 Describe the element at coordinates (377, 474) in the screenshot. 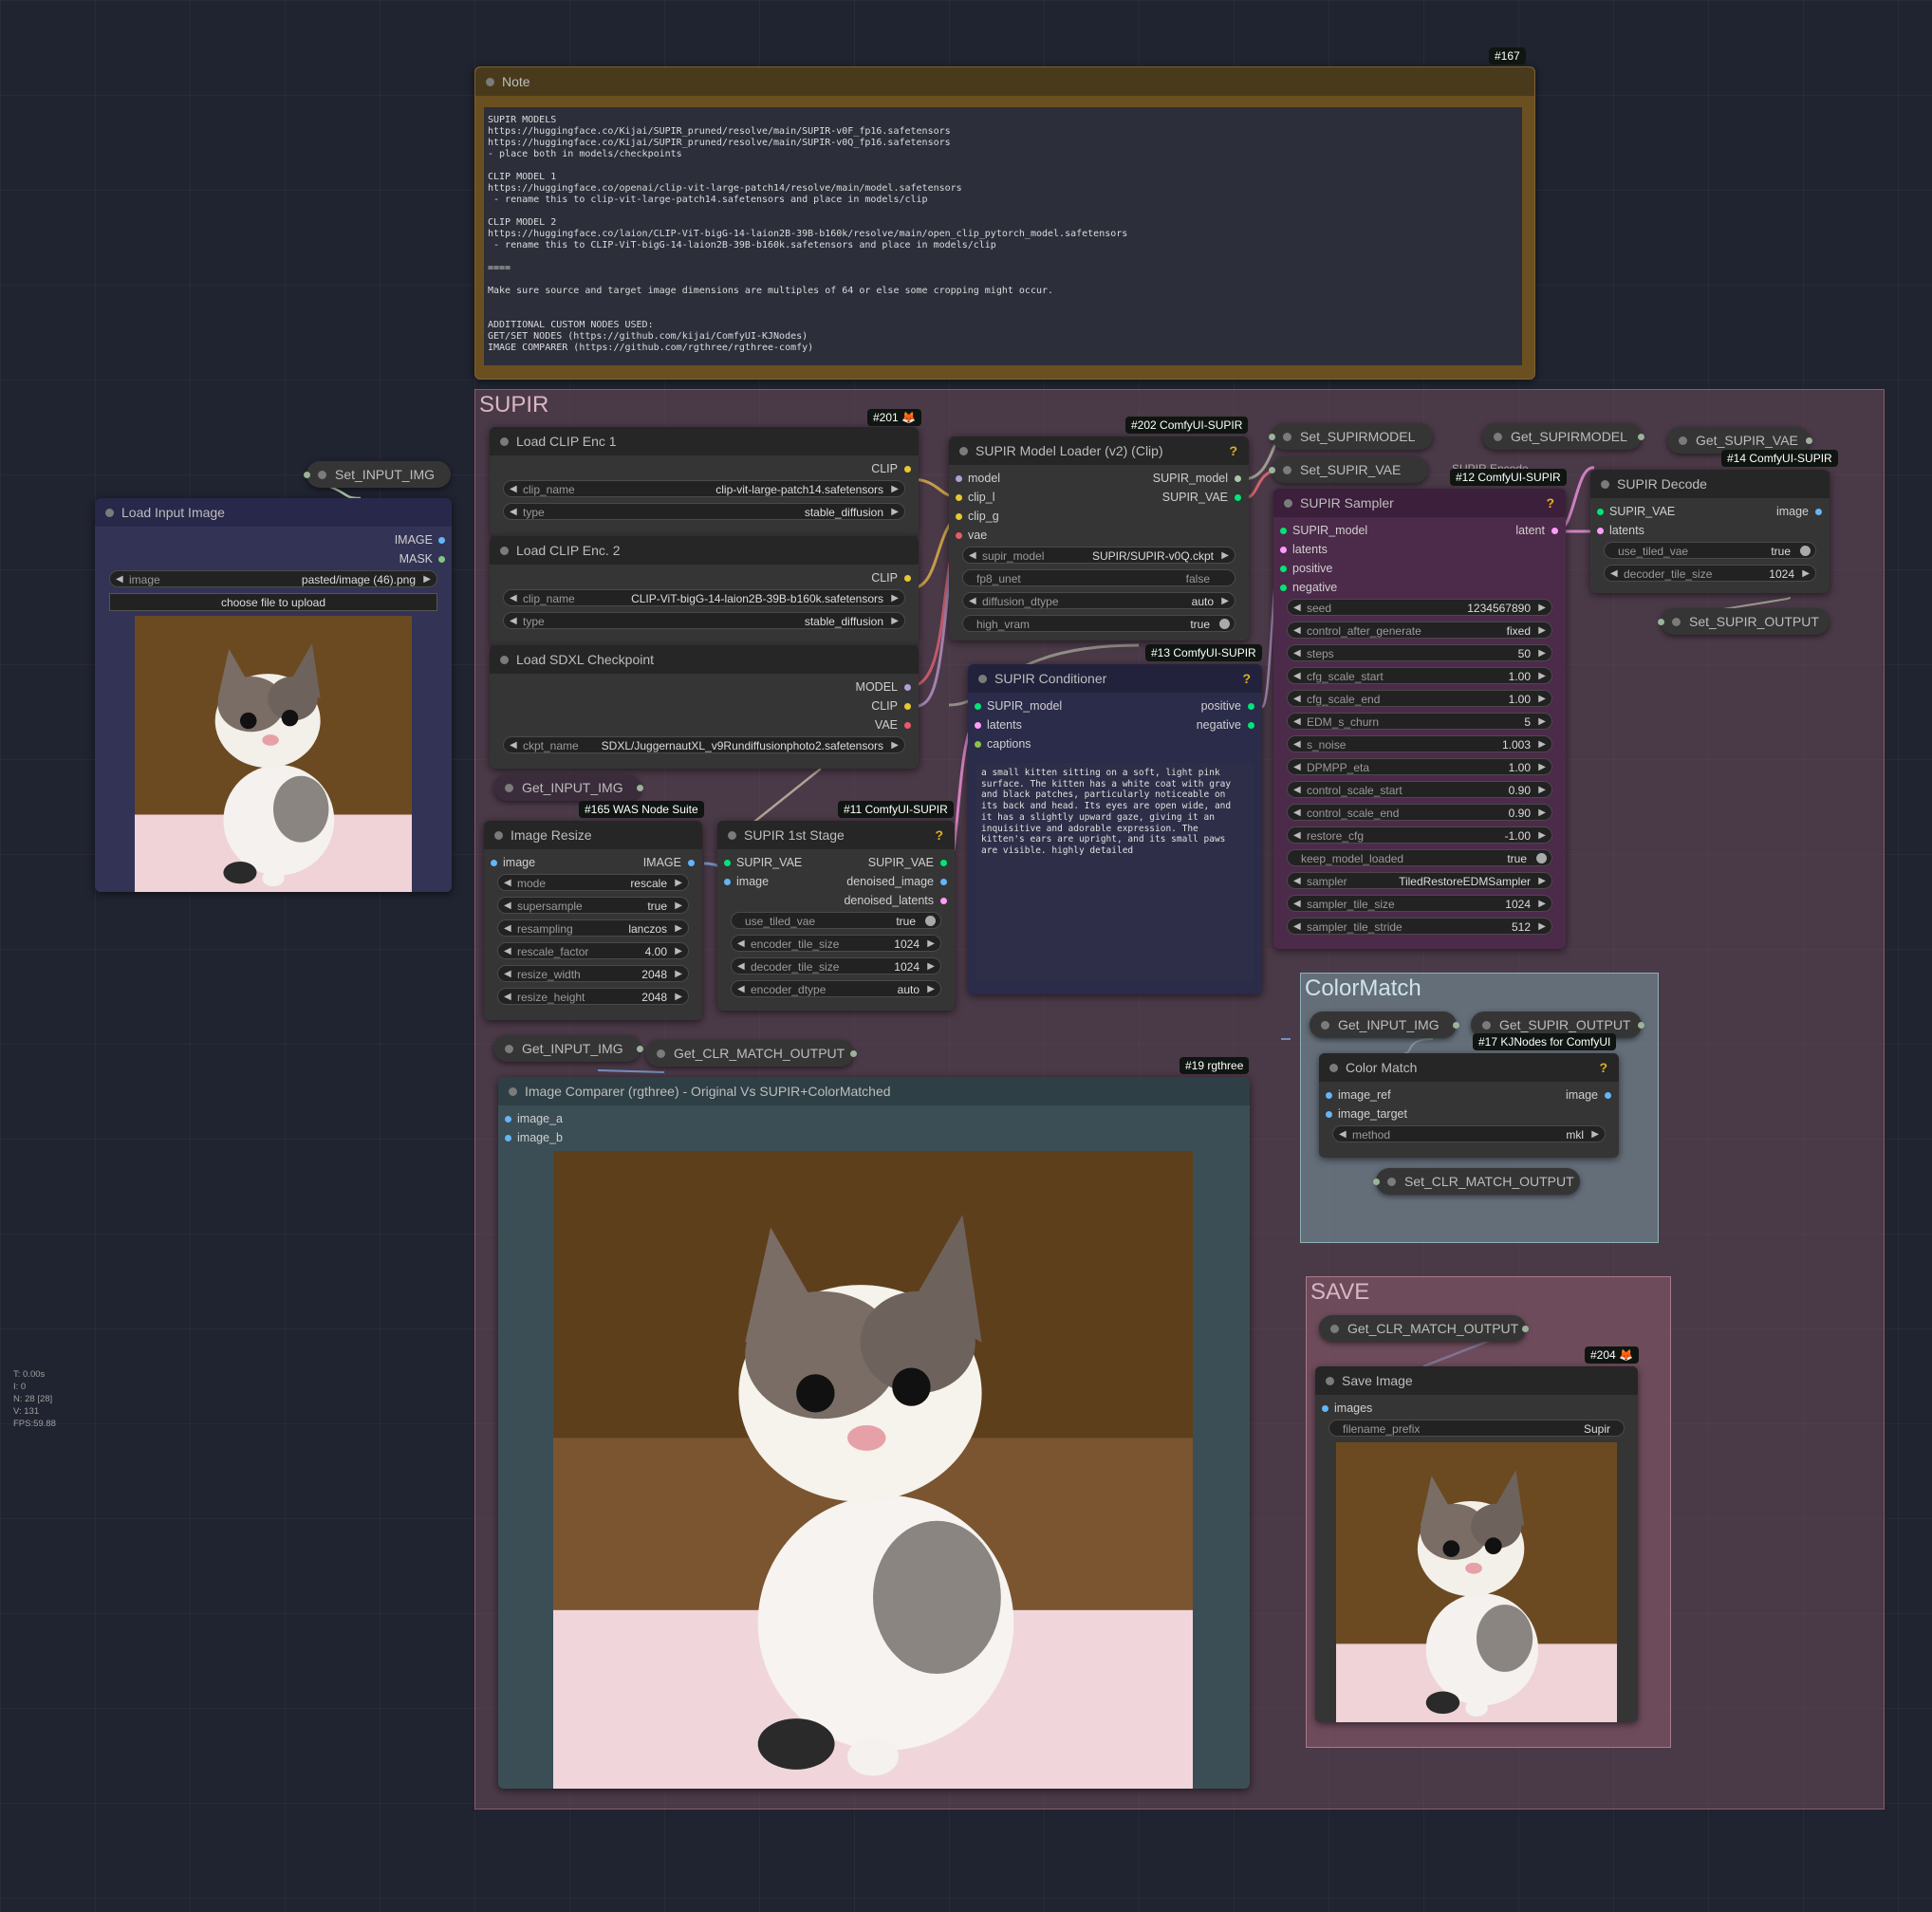

I see `set-input-img-node: Set_INPUT_IMG` at that location.